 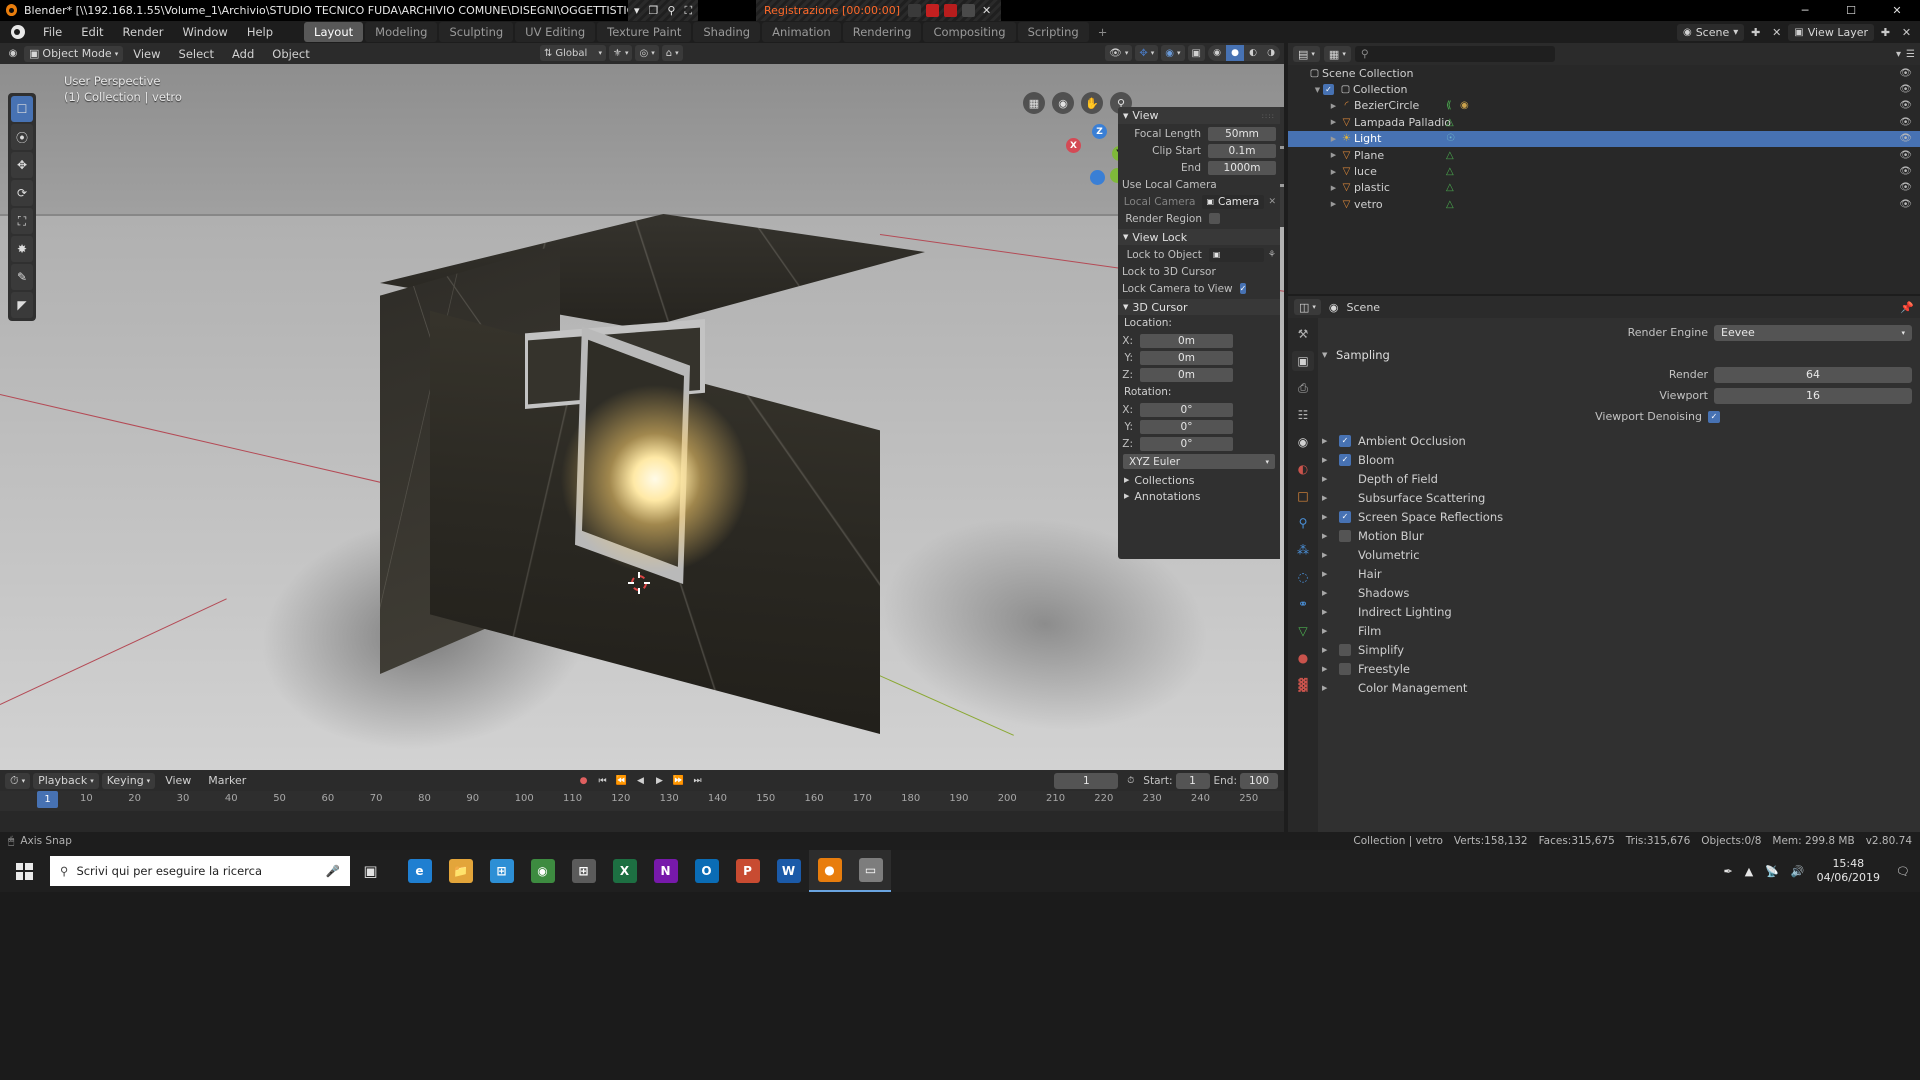 What do you see at coordinates (1086, 780) in the screenshot?
I see `current-frame-field: 1` at bounding box center [1086, 780].